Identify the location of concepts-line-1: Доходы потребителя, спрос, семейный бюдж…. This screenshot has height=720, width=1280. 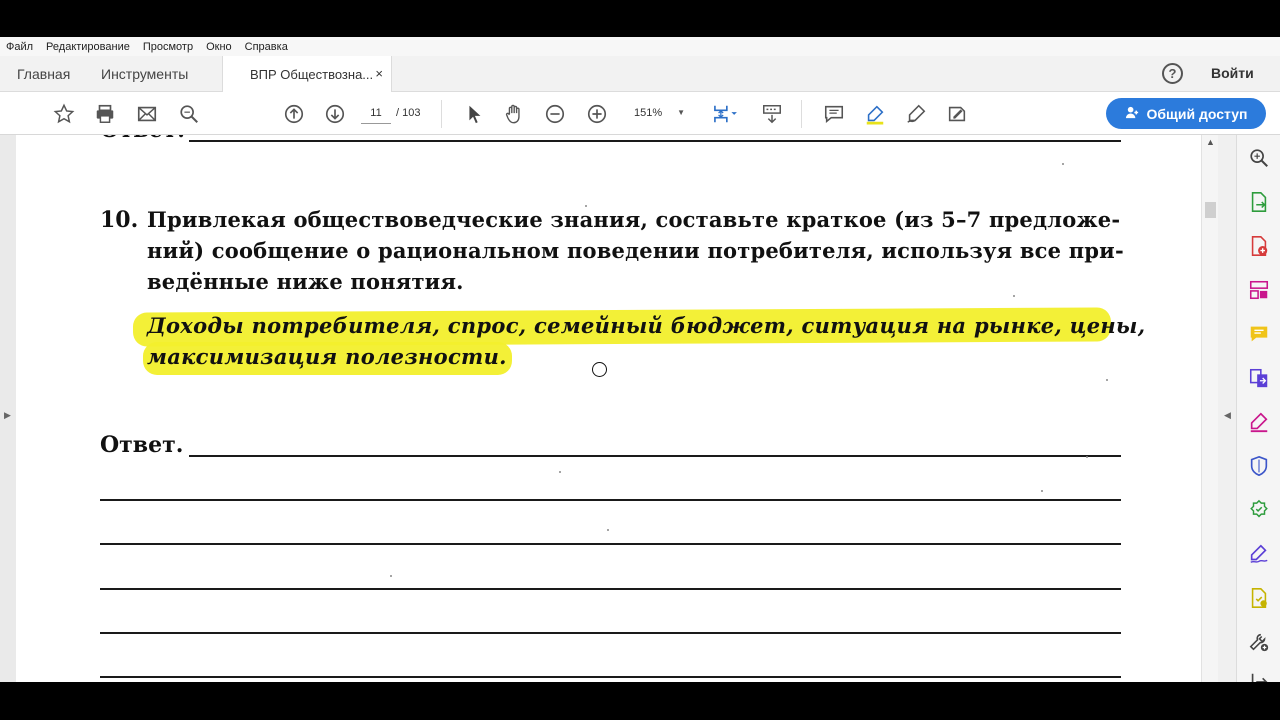
(646, 325).